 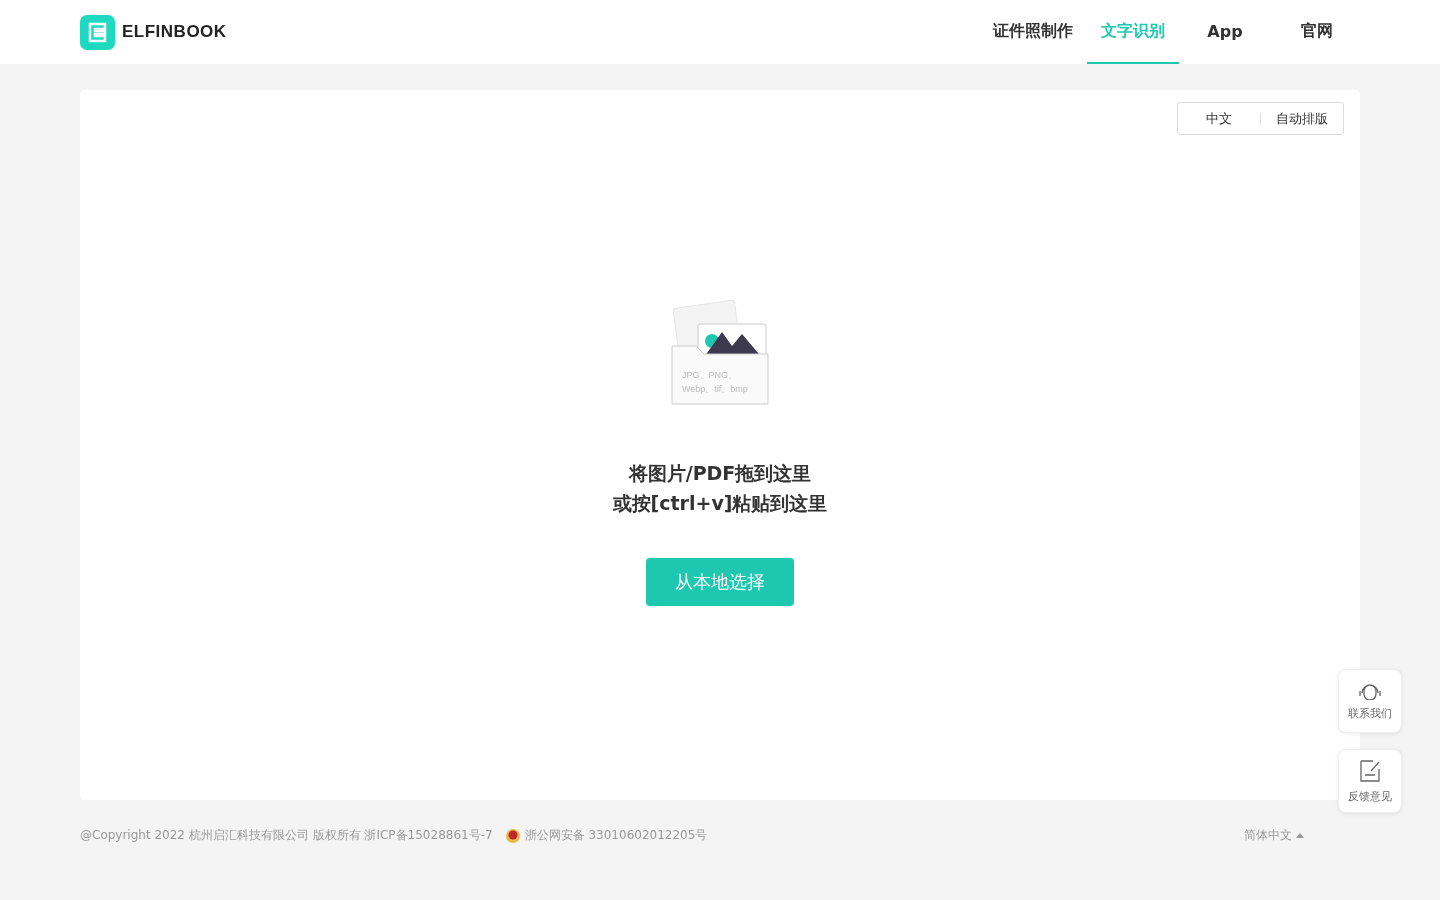 What do you see at coordinates (720, 503) in the screenshot?
I see `paste-hint: 或按[ctrl+v]粘贴到这里` at bounding box center [720, 503].